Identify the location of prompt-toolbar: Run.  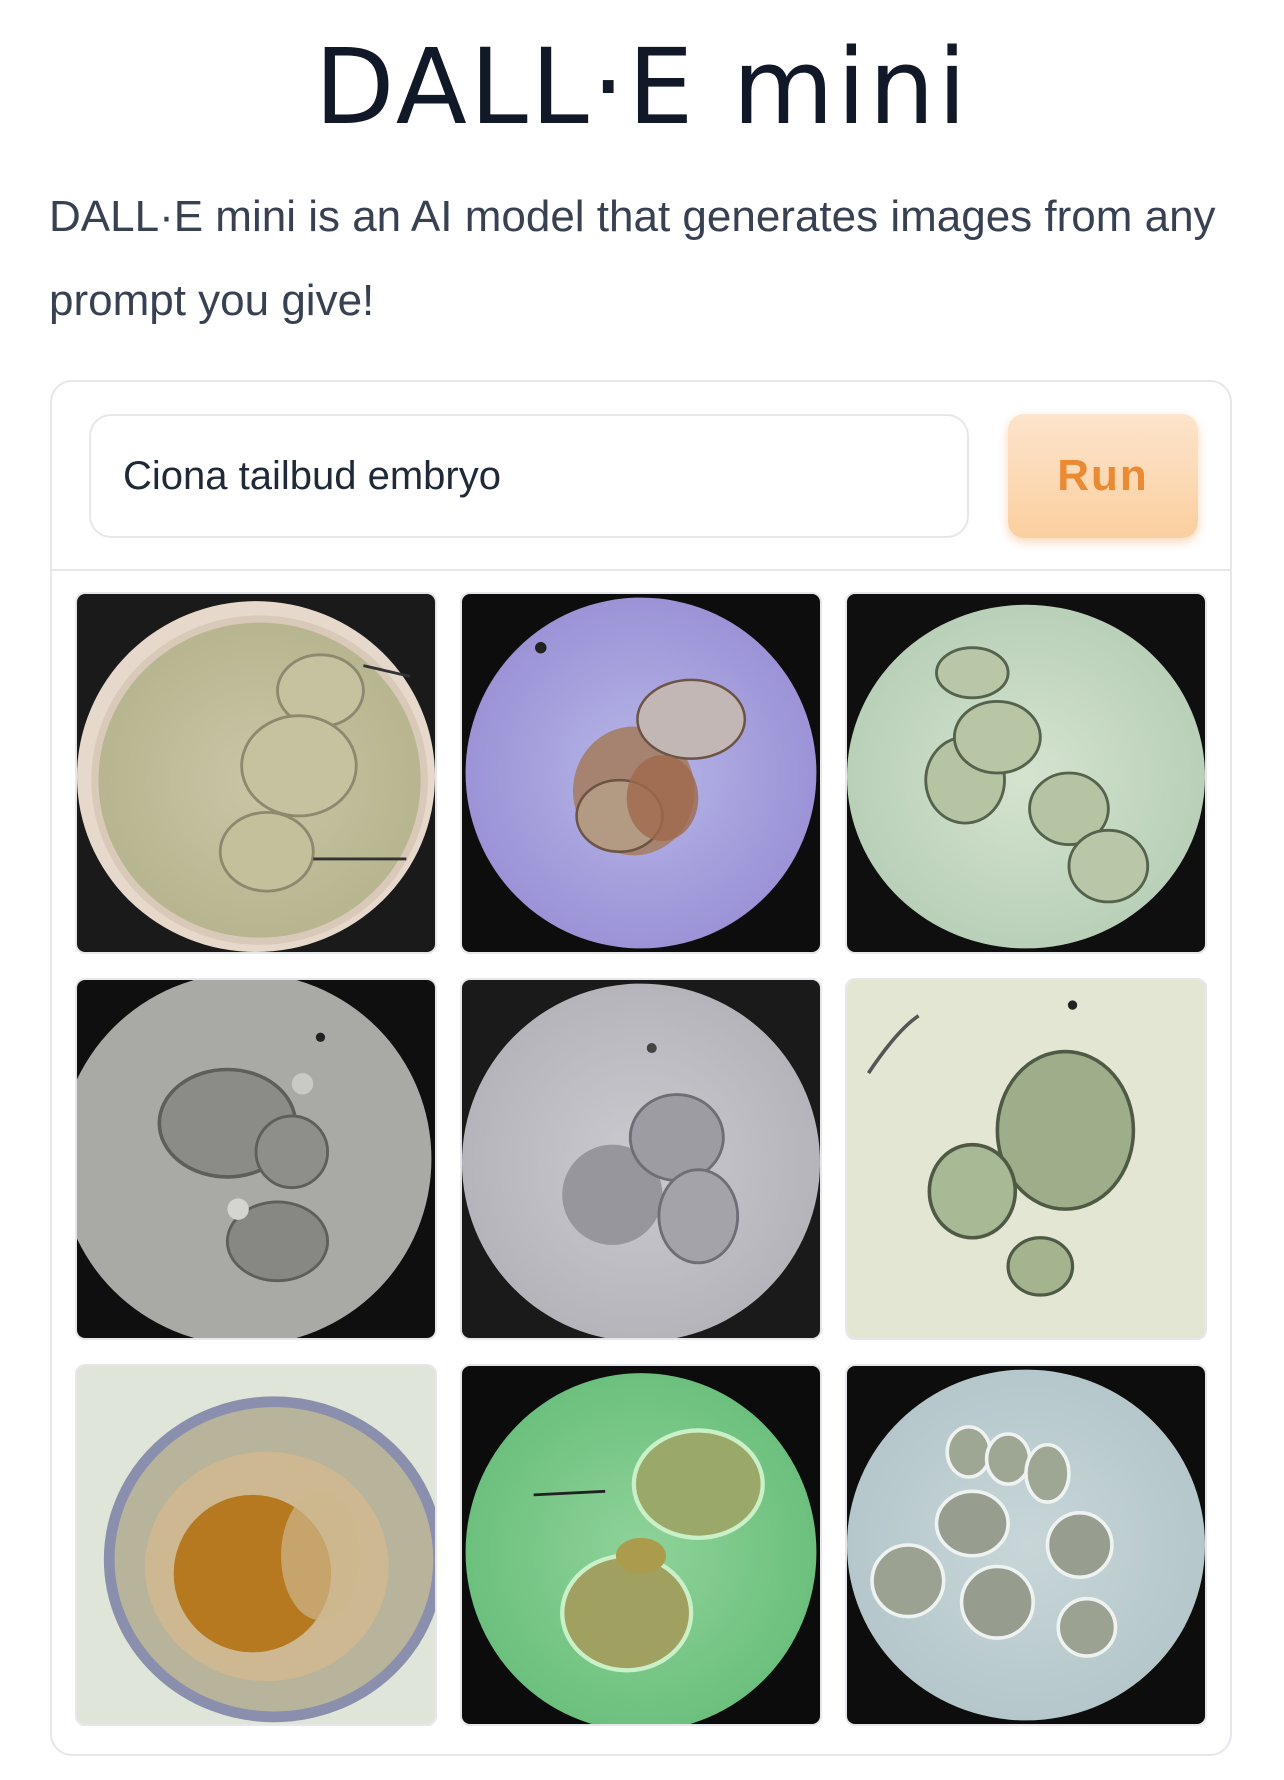
(641, 476).